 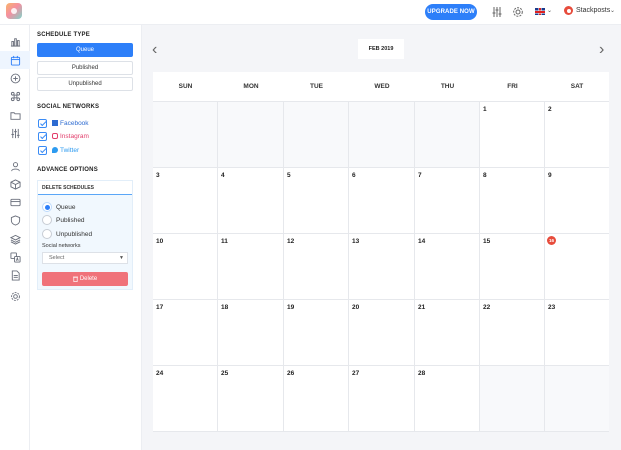 What do you see at coordinates (451, 12) in the screenshot?
I see `upgrade-now-button: UPGRADE NOW` at bounding box center [451, 12].